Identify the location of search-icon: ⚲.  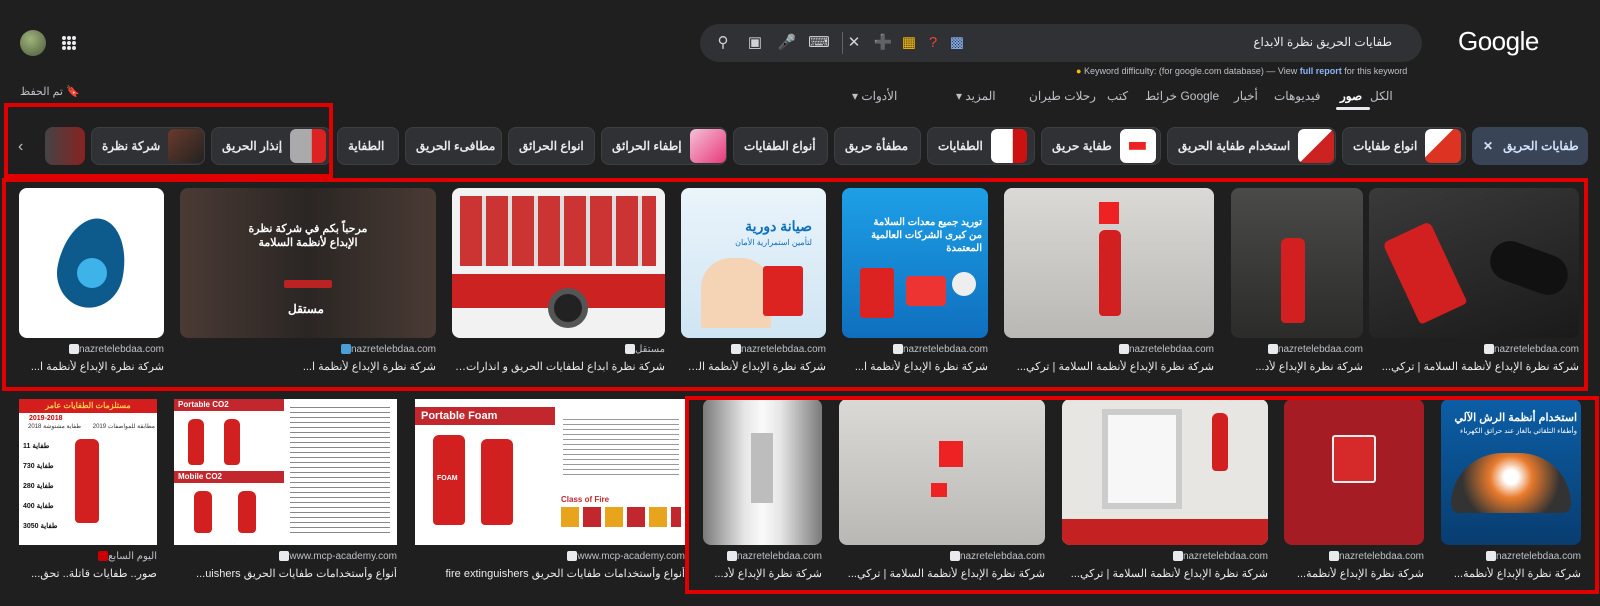
(723, 43).